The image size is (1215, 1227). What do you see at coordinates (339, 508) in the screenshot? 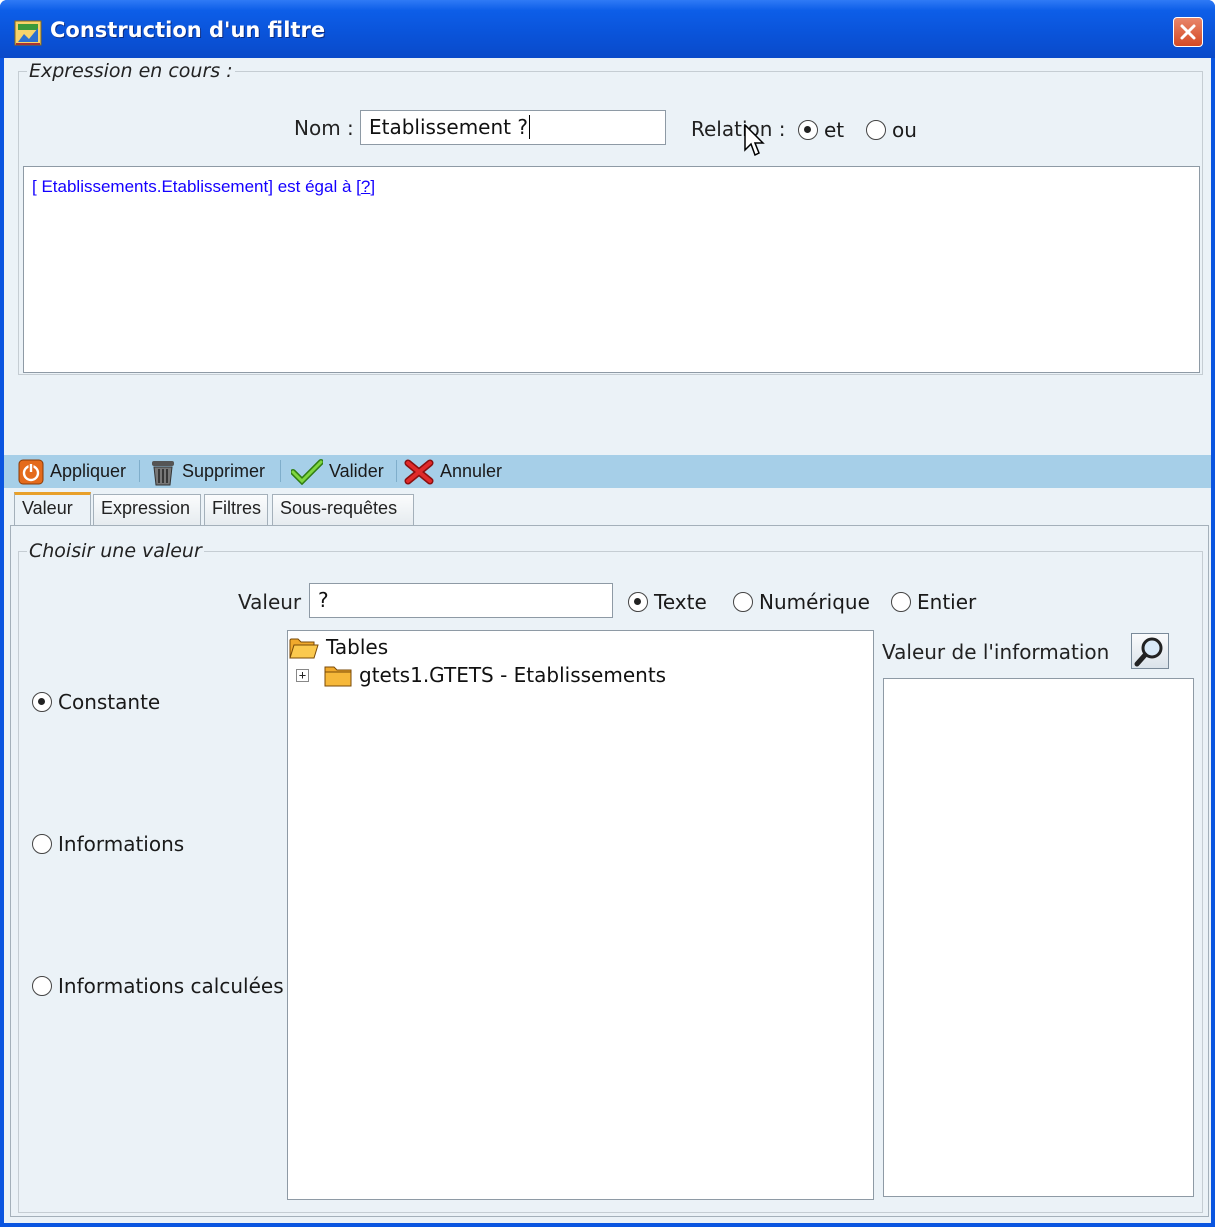
I see `tab-sous-requetes-label: Sous-requêtes` at bounding box center [339, 508].